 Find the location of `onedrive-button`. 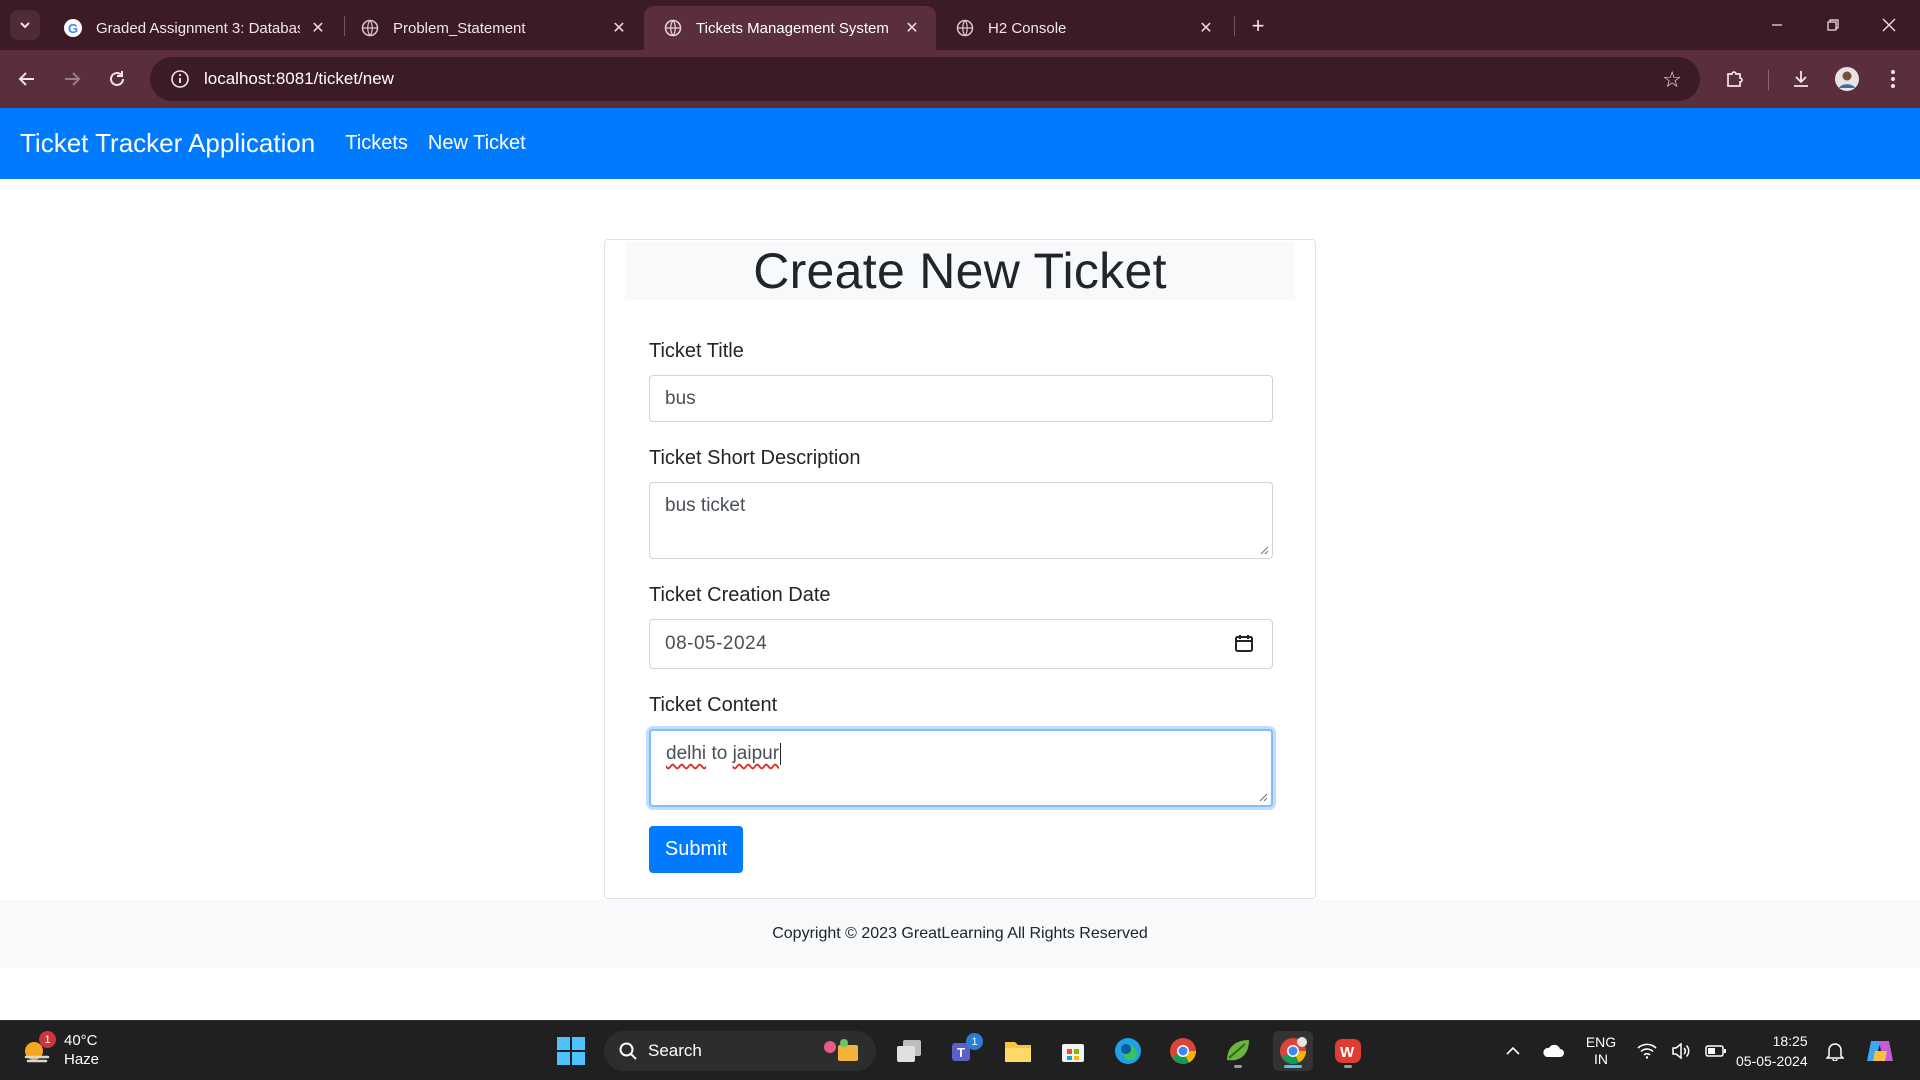

onedrive-button is located at coordinates (1553, 1051).